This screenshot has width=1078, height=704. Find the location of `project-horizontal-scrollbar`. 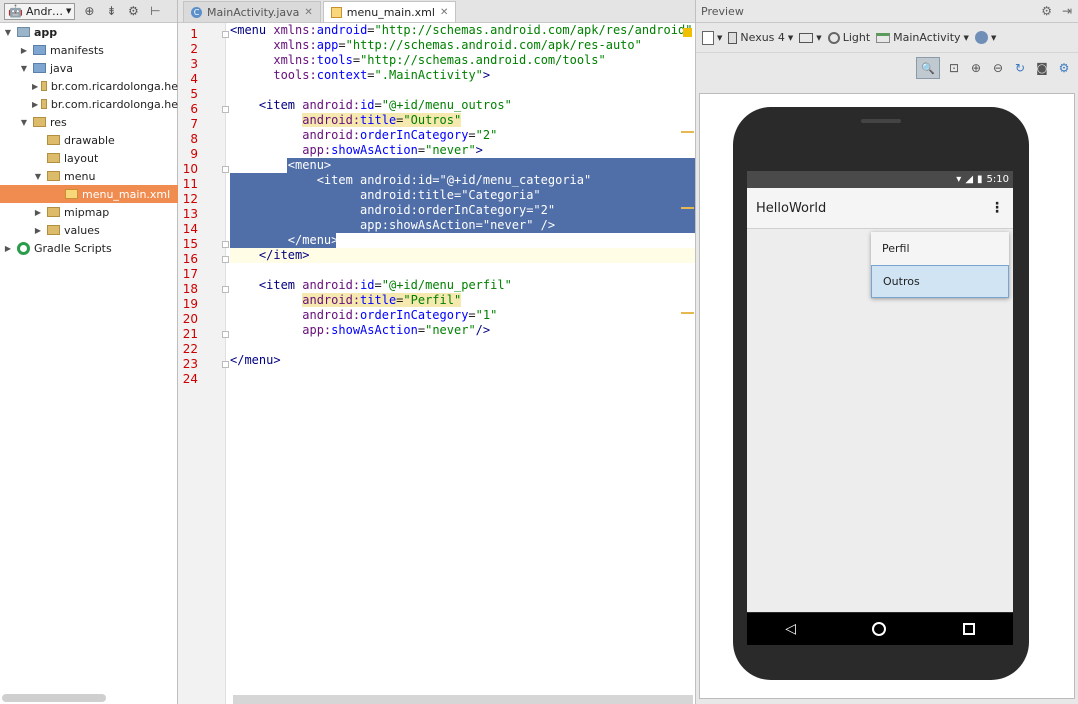

project-horizontal-scrollbar is located at coordinates (54, 698).